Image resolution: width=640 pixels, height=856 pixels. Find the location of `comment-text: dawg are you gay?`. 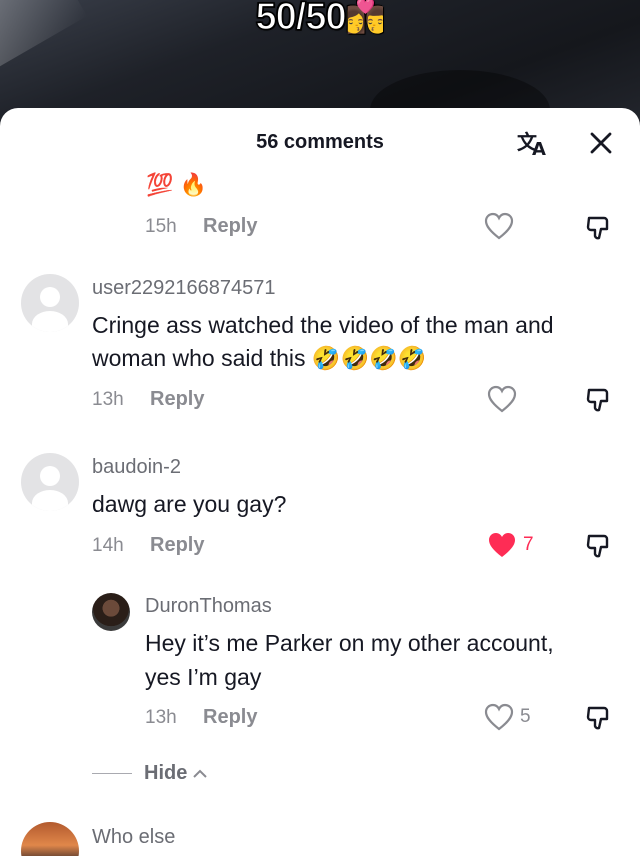

comment-text: dawg are you gay? is located at coordinates (189, 504).